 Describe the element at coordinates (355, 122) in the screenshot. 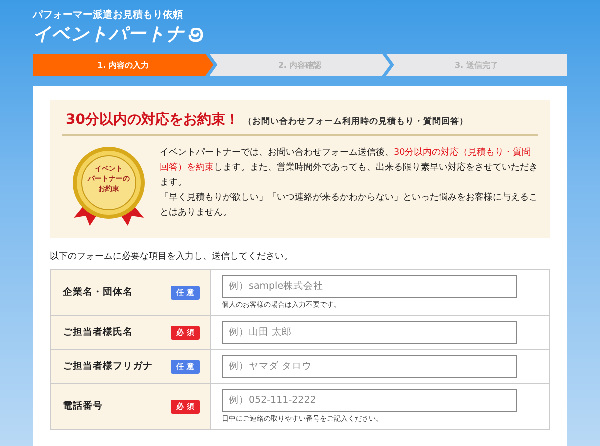

I see `promise-note: （お問い合わせフォーム利用時の見積もり・質問回答）` at that location.